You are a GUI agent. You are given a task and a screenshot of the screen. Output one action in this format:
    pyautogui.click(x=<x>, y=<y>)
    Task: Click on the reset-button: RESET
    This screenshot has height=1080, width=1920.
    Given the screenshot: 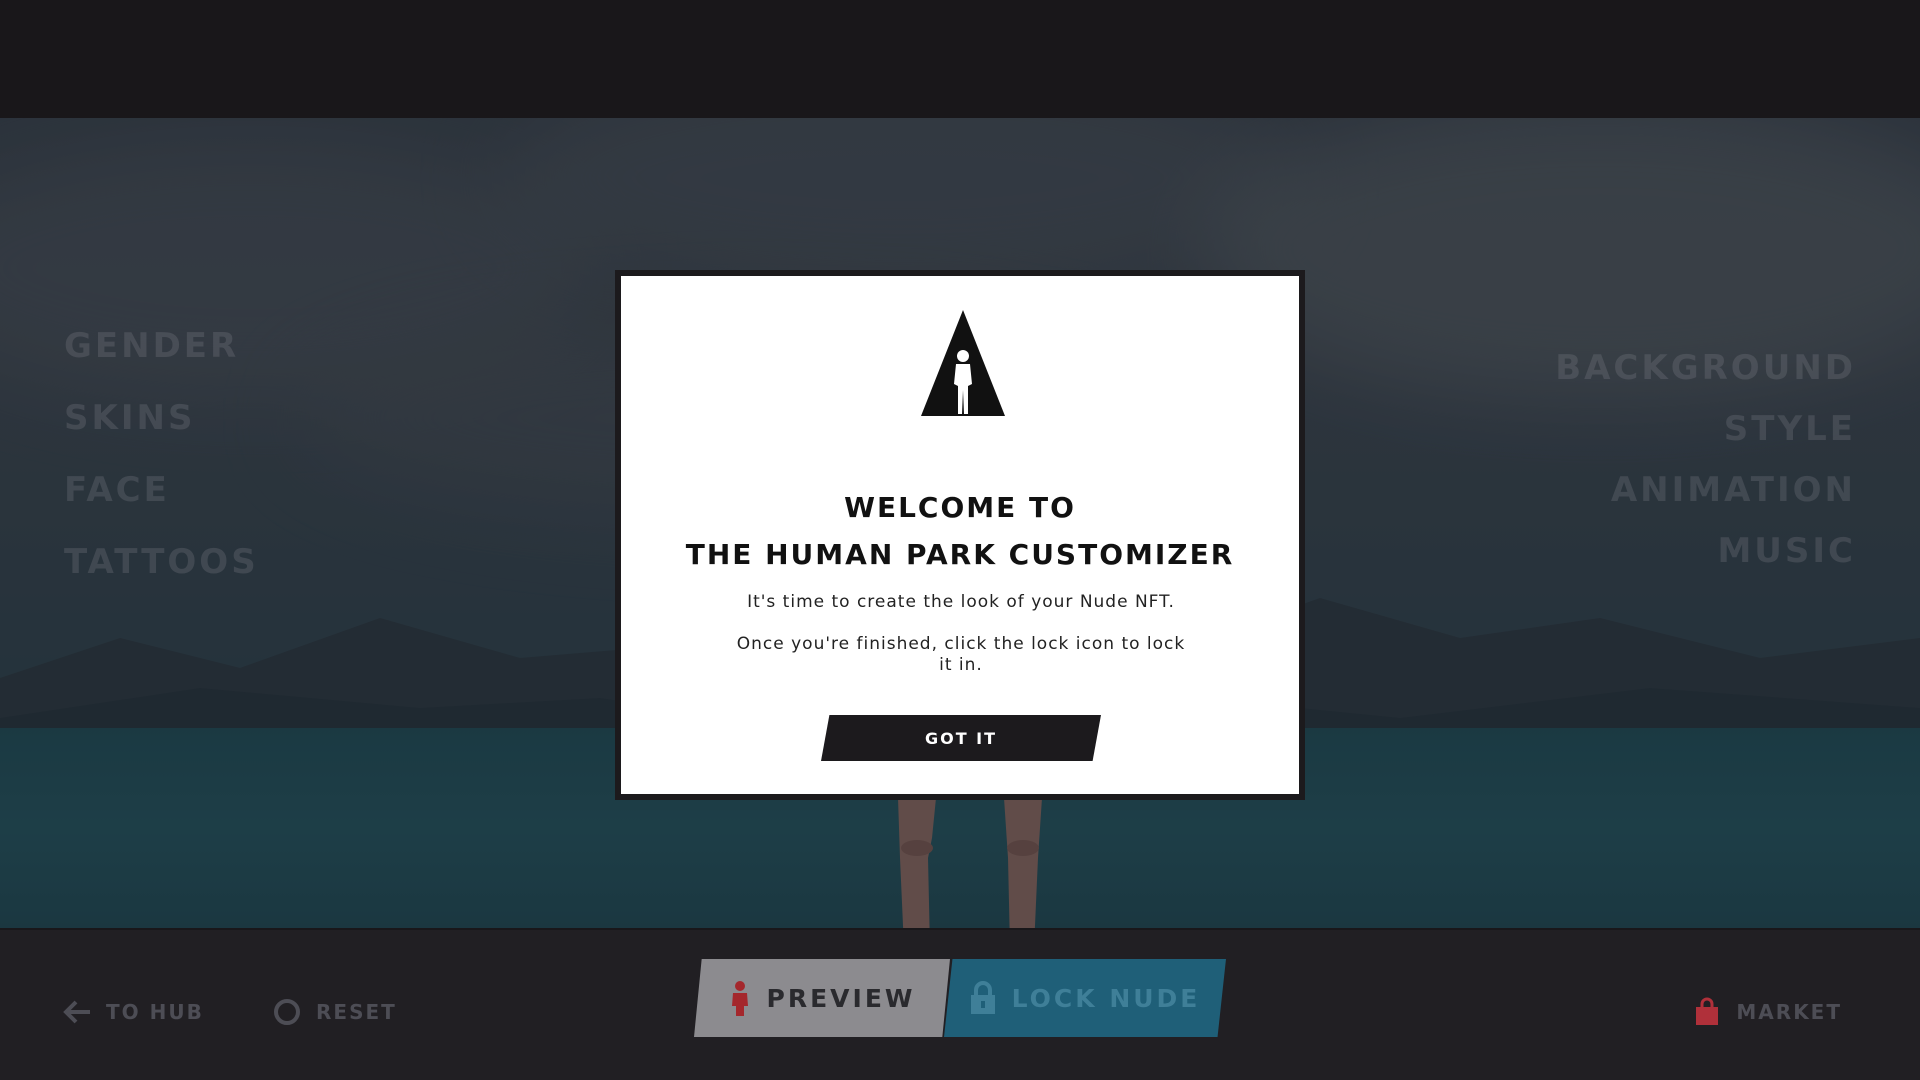 What is the action you would take?
    pyautogui.click(x=334, y=1012)
    